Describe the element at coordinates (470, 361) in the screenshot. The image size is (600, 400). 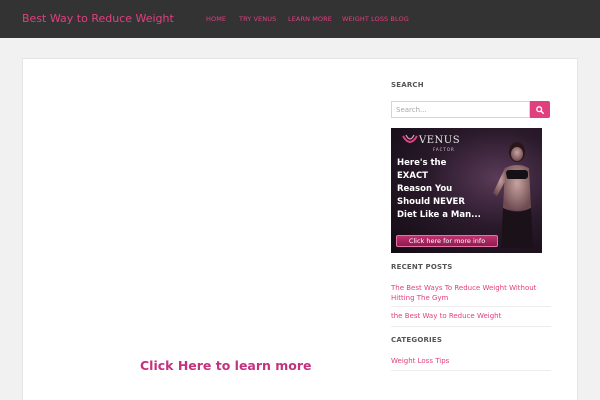
I see `category-link: Weight Loss Tips` at that location.